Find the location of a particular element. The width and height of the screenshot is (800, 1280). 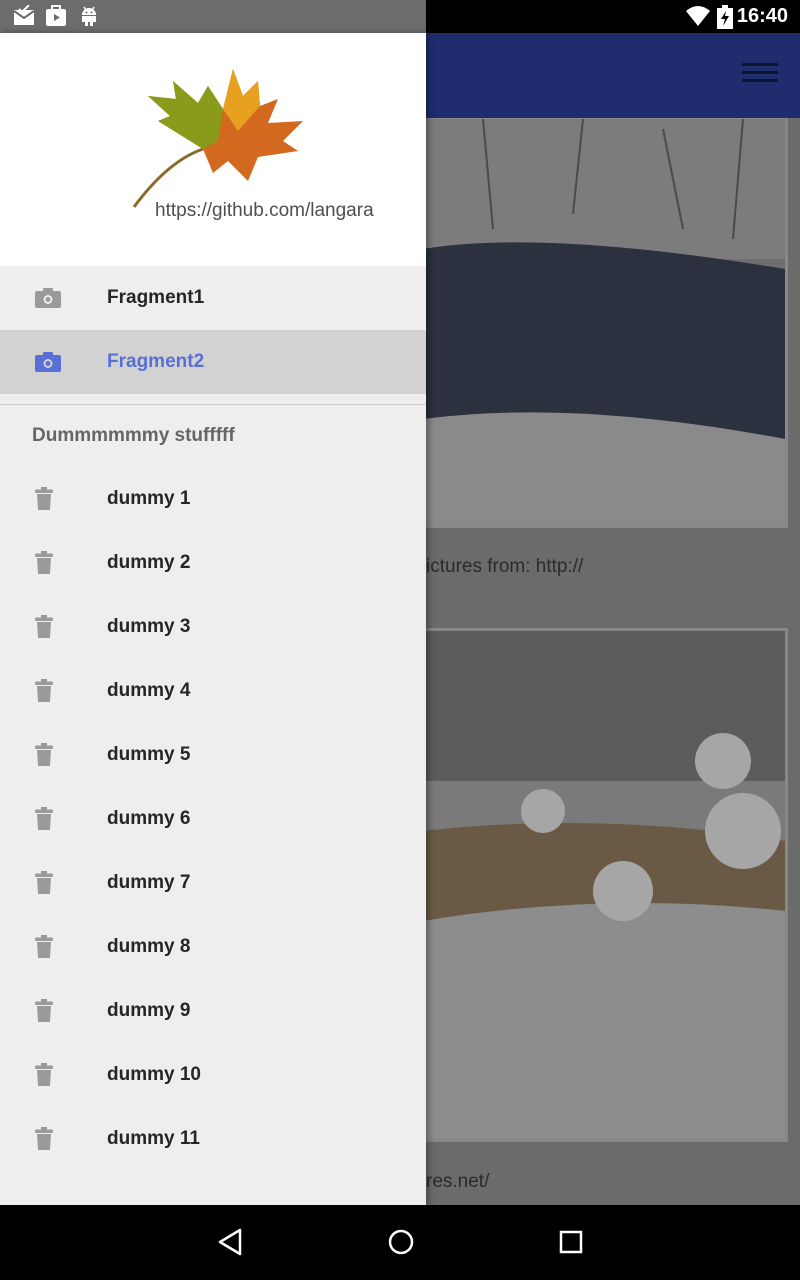

nav-item-label: dummy 4 is located at coordinates (149, 690).